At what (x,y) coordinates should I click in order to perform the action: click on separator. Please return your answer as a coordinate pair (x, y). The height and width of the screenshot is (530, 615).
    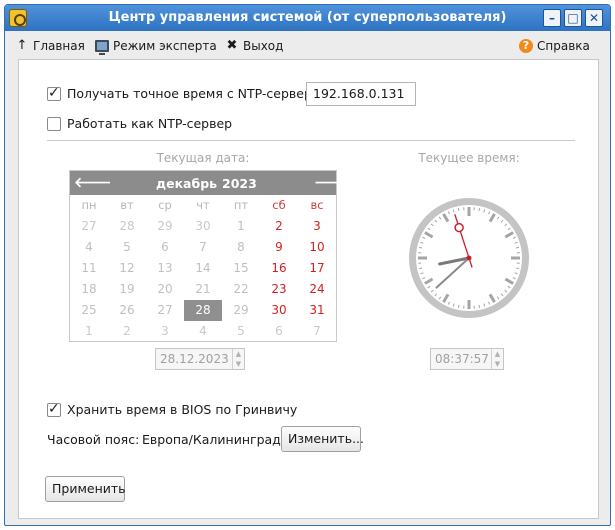
    Looking at the image, I should click on (311, 140).